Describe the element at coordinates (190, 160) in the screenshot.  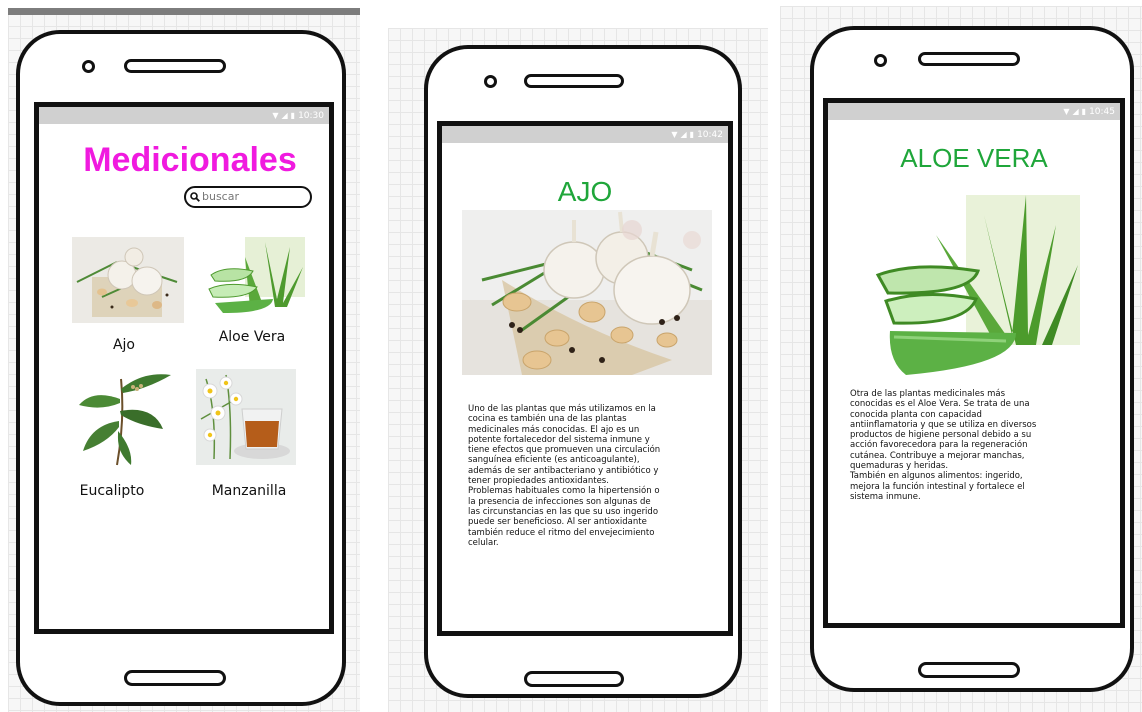
I see `page-title: Medicionales` at that location.